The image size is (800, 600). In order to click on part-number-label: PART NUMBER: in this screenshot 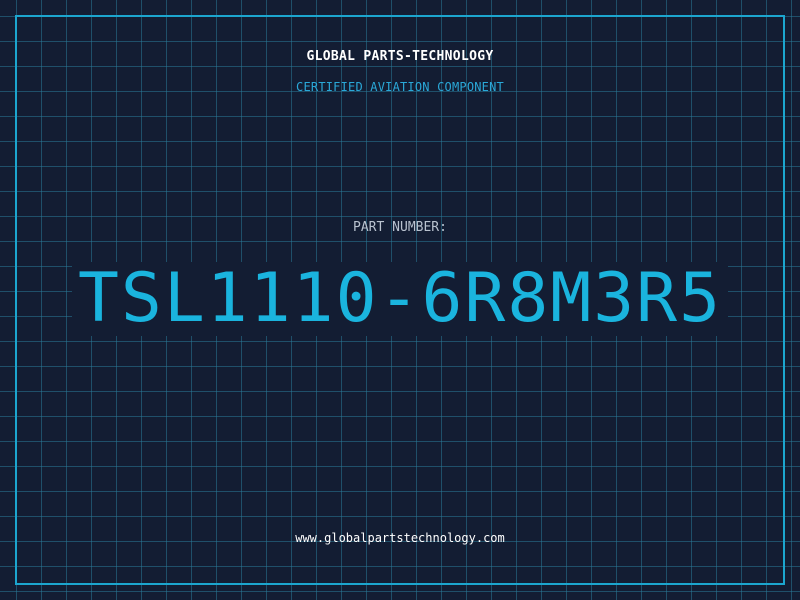, I will do `click(400, 227)`.